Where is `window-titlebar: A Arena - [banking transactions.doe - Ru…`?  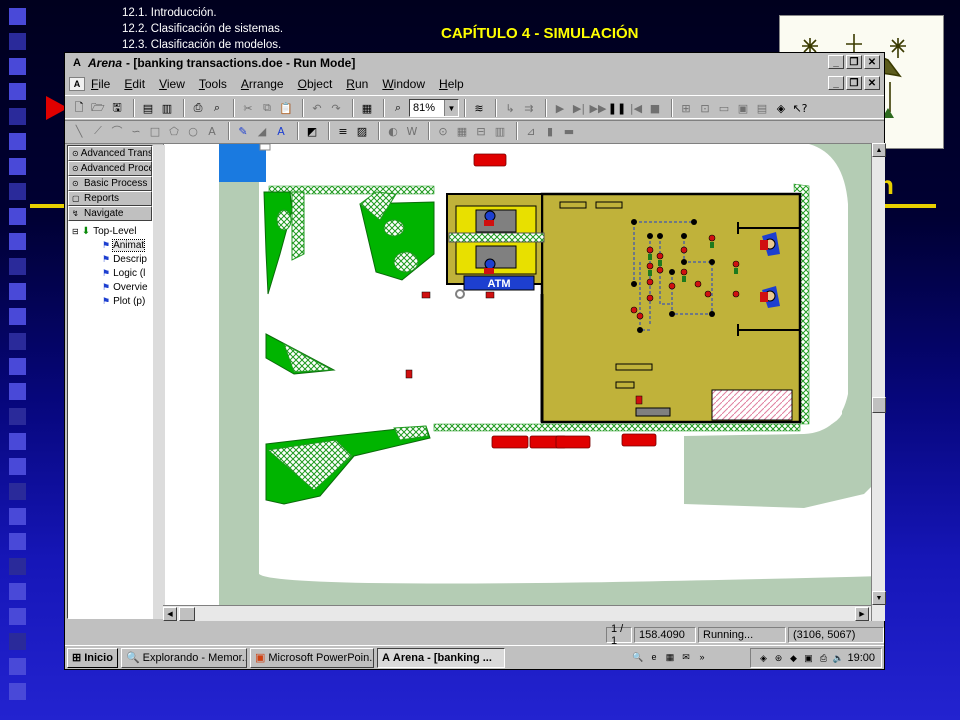 window-titlebar: A Arena - [banking transactions.doe - Ru… is located at coordinates (474, 63).